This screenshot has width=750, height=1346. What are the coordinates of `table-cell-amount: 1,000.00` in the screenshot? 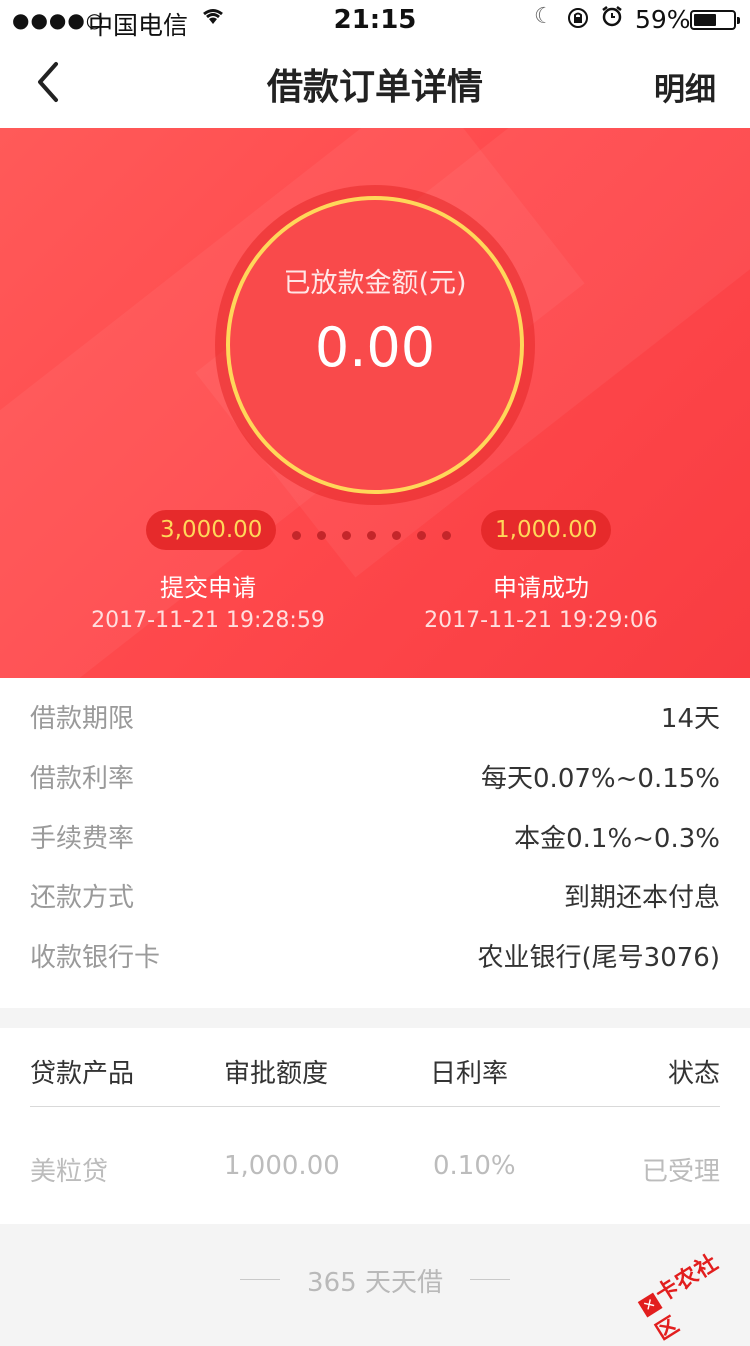 It's located at (282, 1166).